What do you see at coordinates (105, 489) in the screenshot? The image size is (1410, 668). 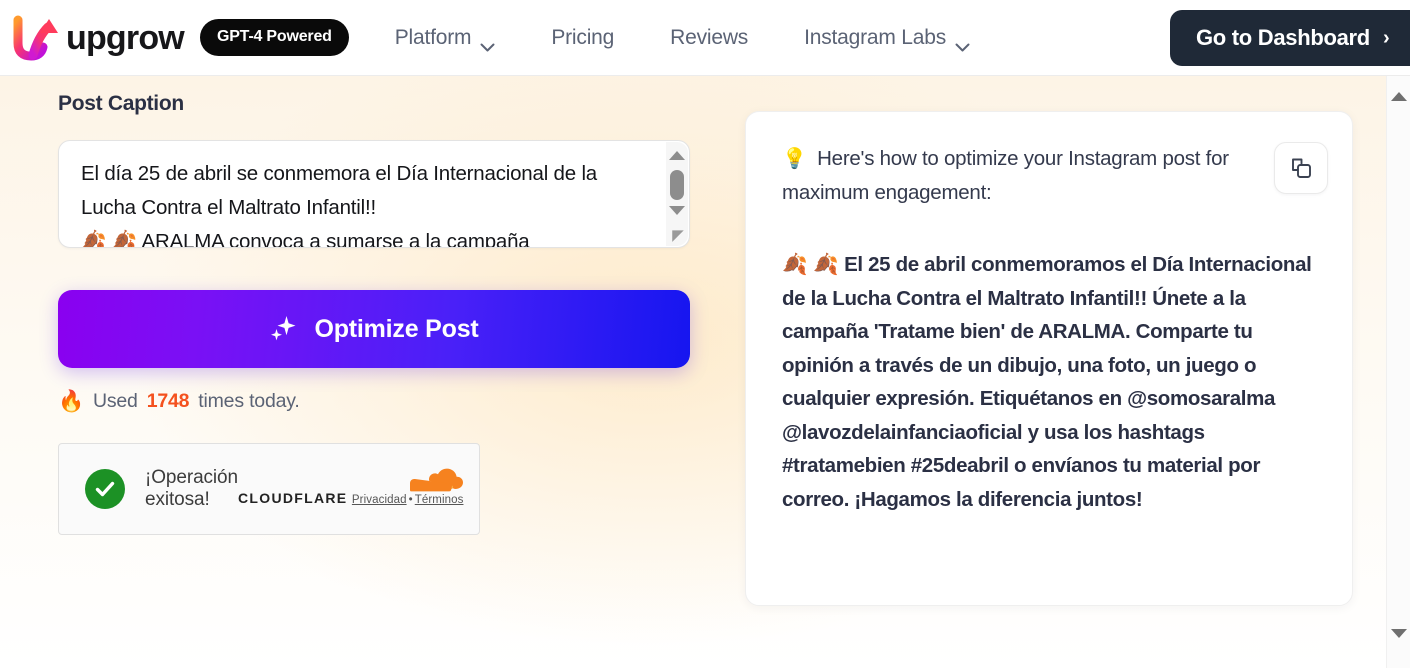 I see `success-check-icon` at bounding box center [105, 489].